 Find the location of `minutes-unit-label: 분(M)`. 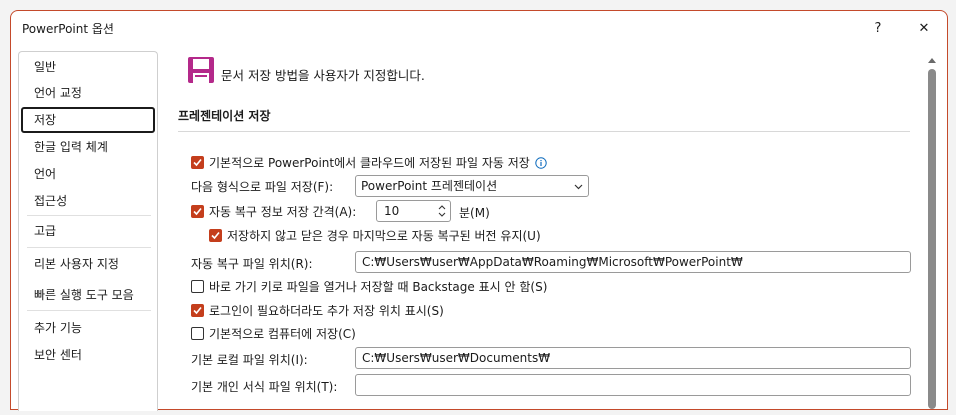

minutes-unit-label: 분(M) is located at coordinates (474, 213).